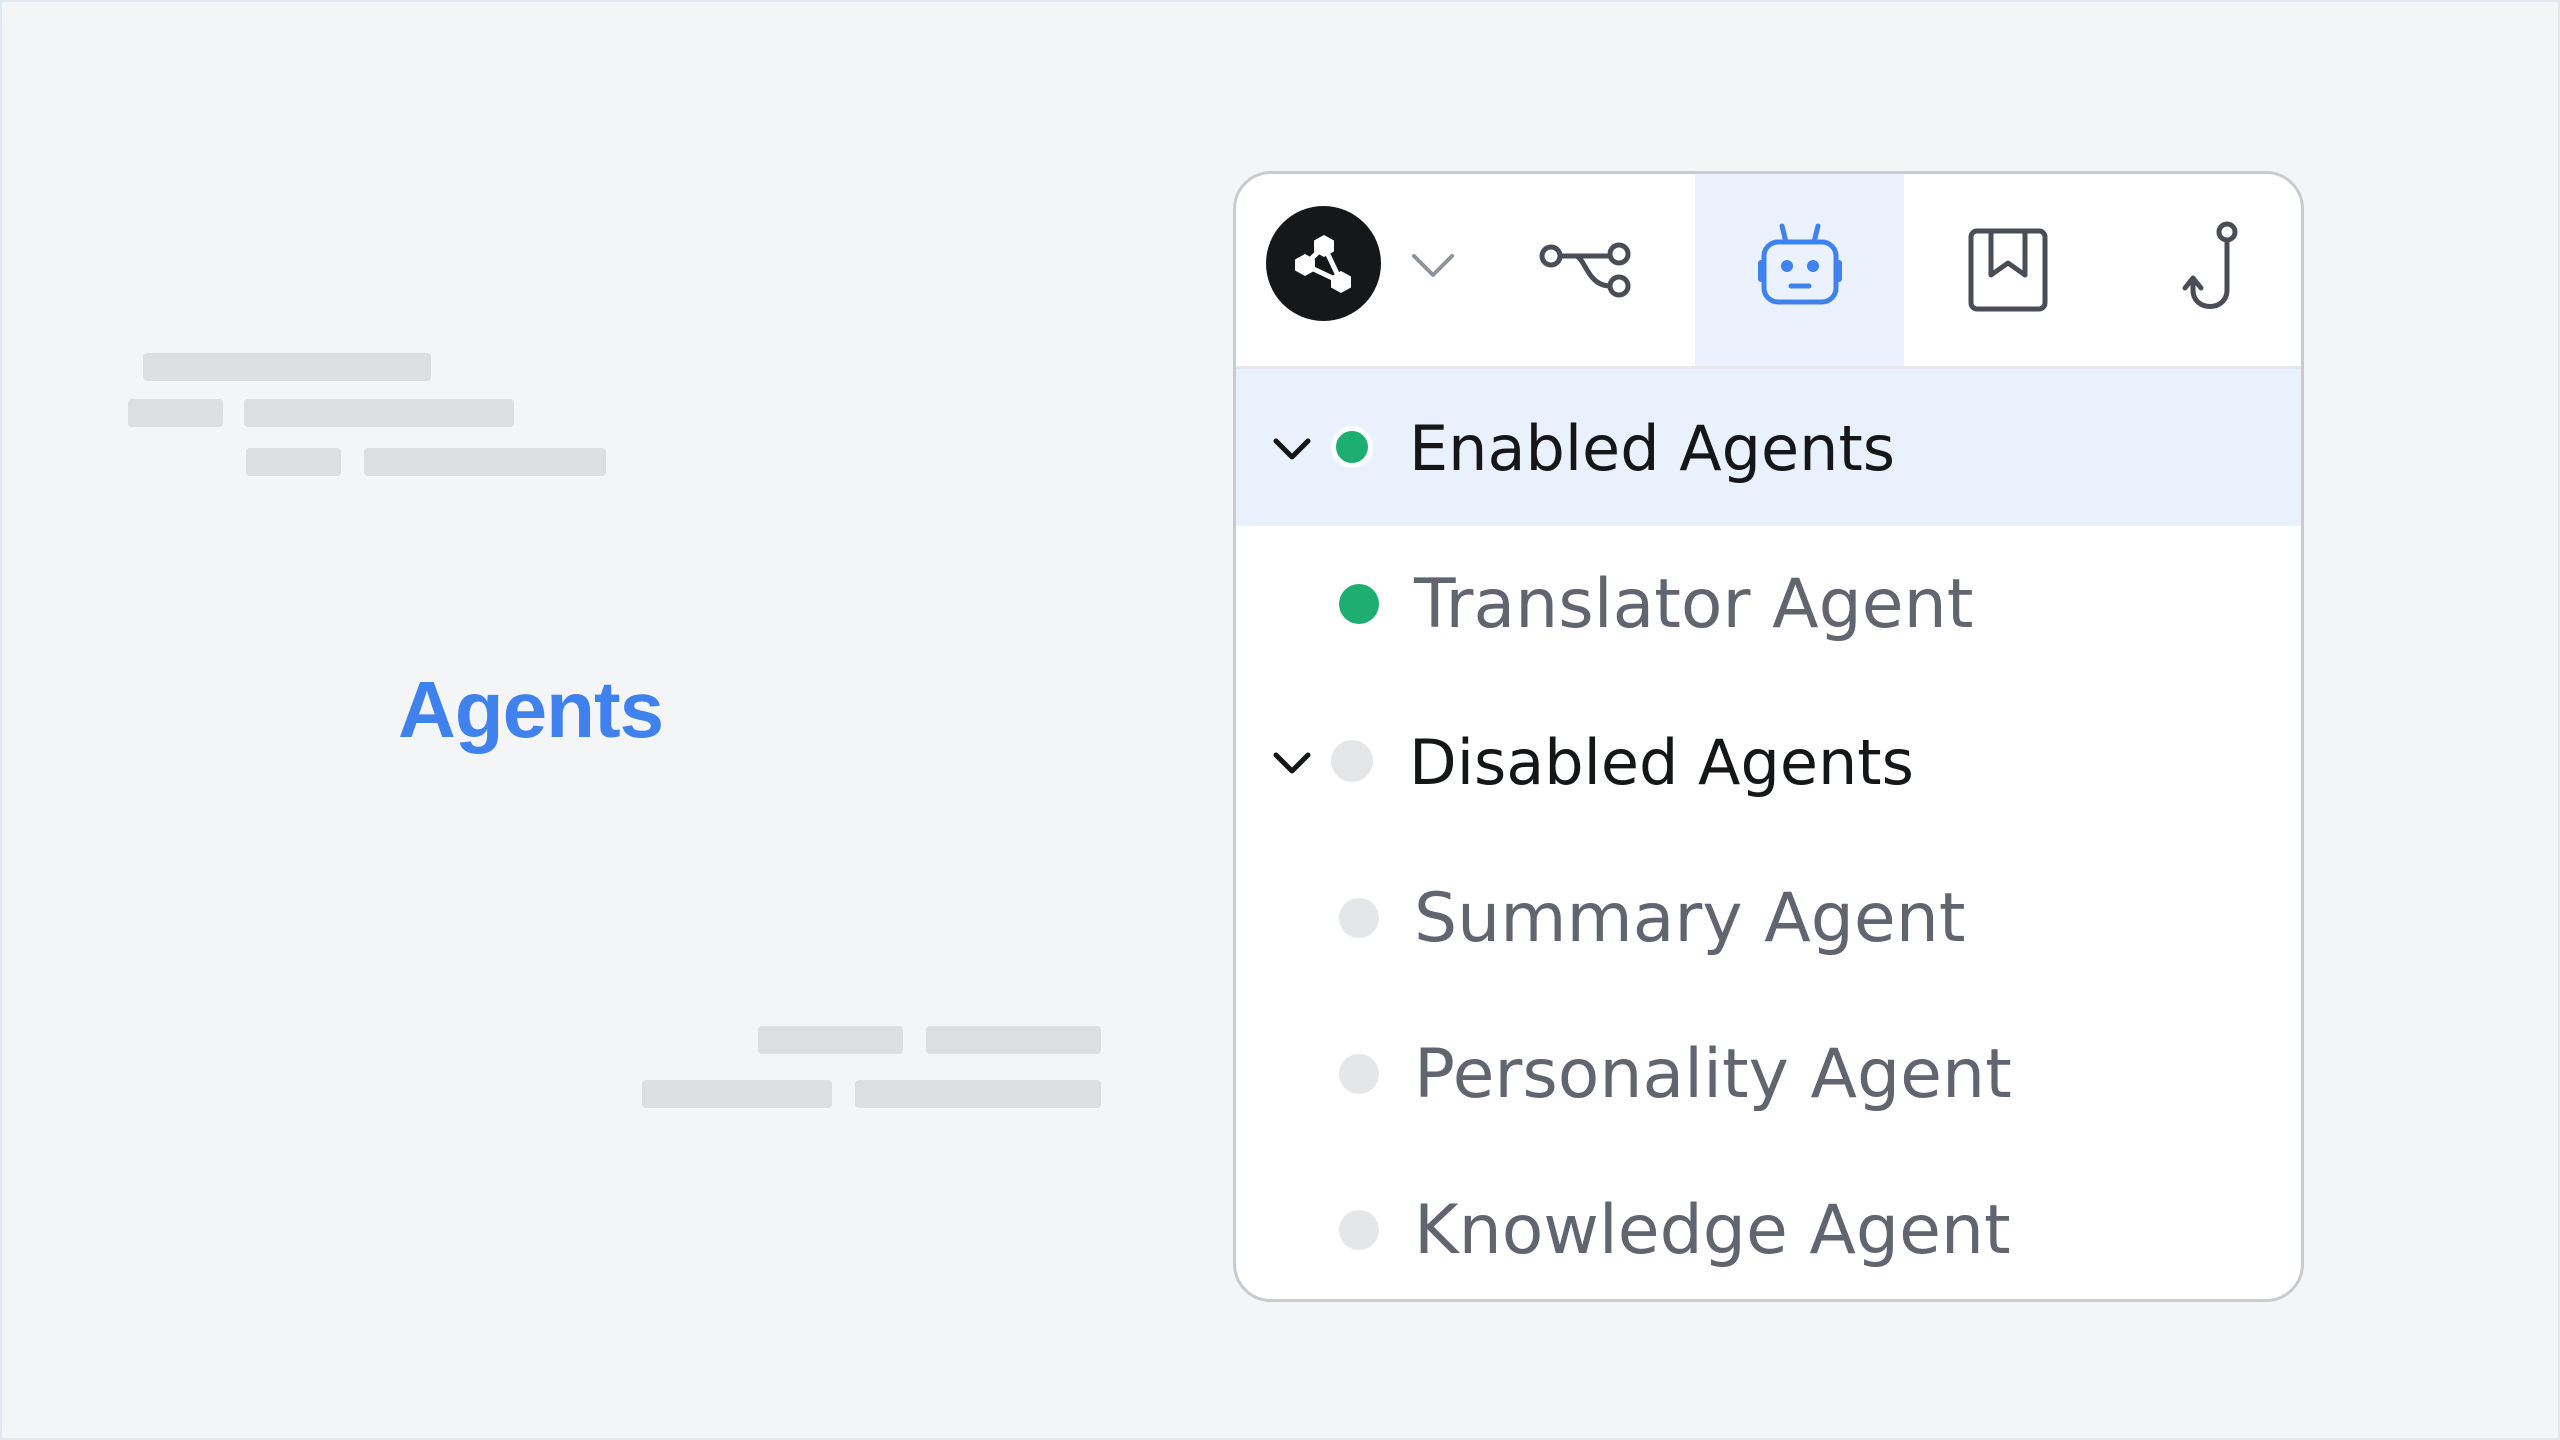 This screenshot has height=1440, width=2560. What do you see at coordinates (1713, 1074) in the screenshot?
I see `agent-label: Personality Agent` at bounding box center [1713, 1074].